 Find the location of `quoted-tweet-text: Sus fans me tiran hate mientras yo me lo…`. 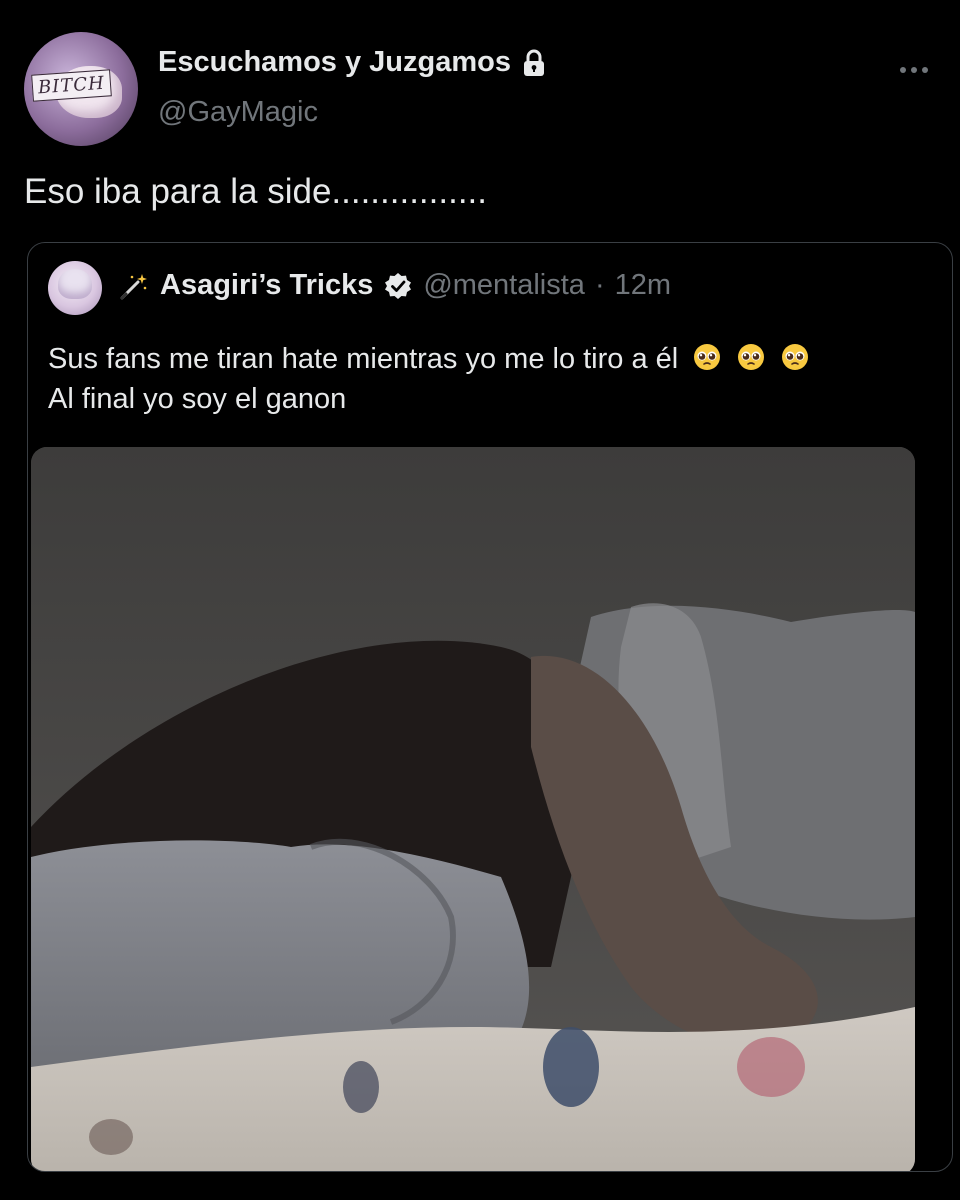

quoted-tweet-text: Sus fans me tiran hate mientras yo me lo… is located at coordinates (429, 379).